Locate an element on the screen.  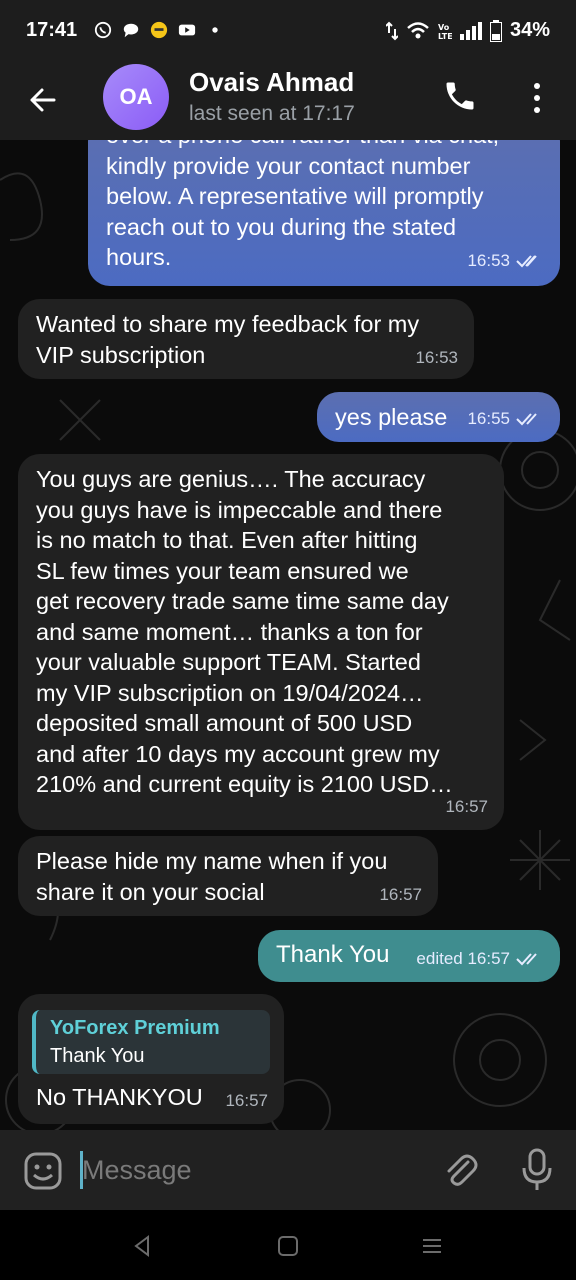
battery-percent: 34% is located at coordinates (529, 30).